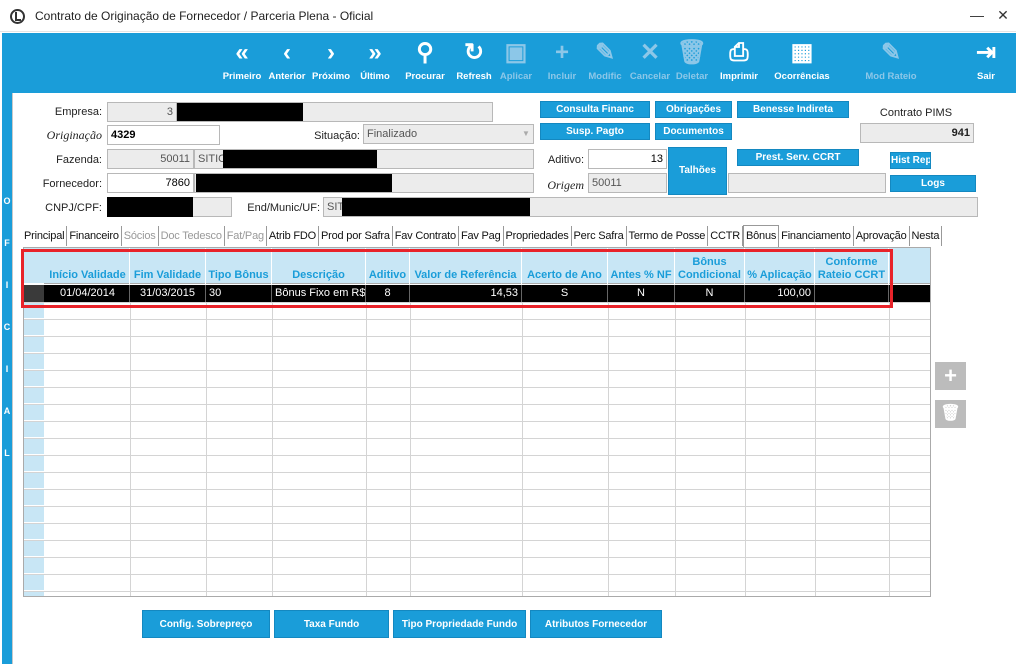  What do you see at coordinates (150, 159) in the screenshot?
I see `fazenda-code-field: 50011` at bounding box center [150, 159].